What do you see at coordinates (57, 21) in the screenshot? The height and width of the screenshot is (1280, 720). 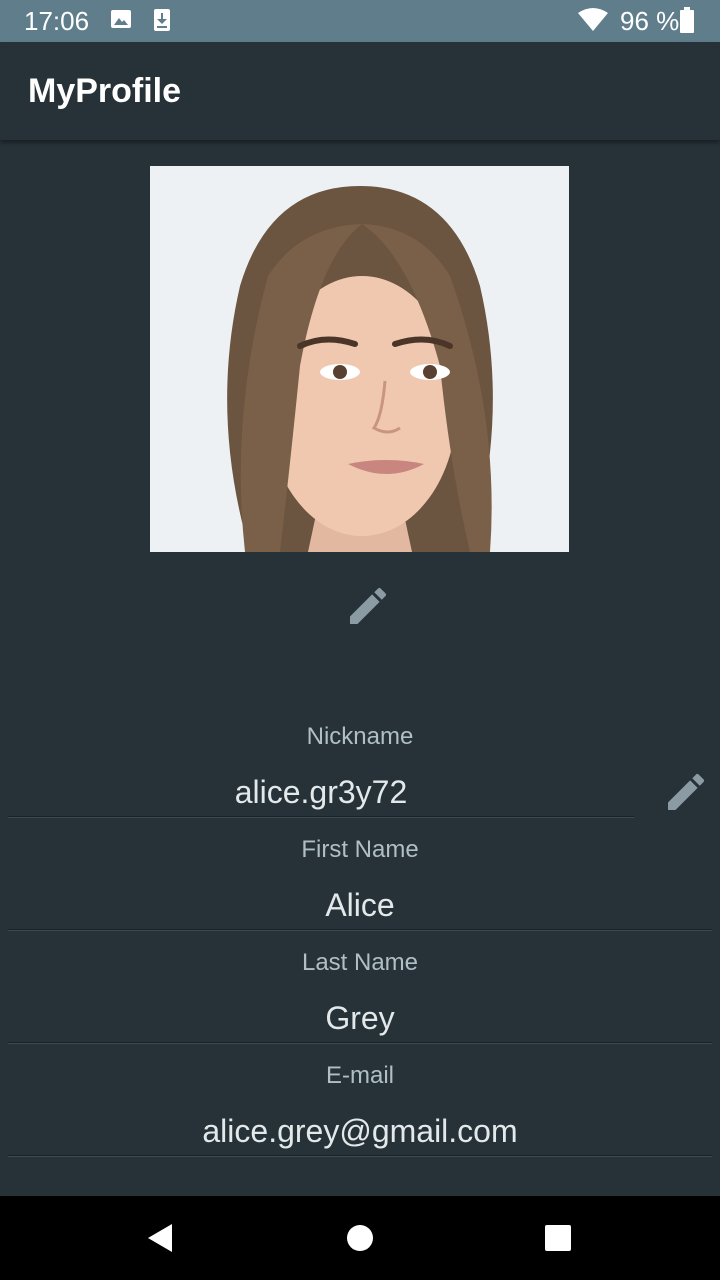 I see `status-time: 17:06` at bounding box center [57, 21].